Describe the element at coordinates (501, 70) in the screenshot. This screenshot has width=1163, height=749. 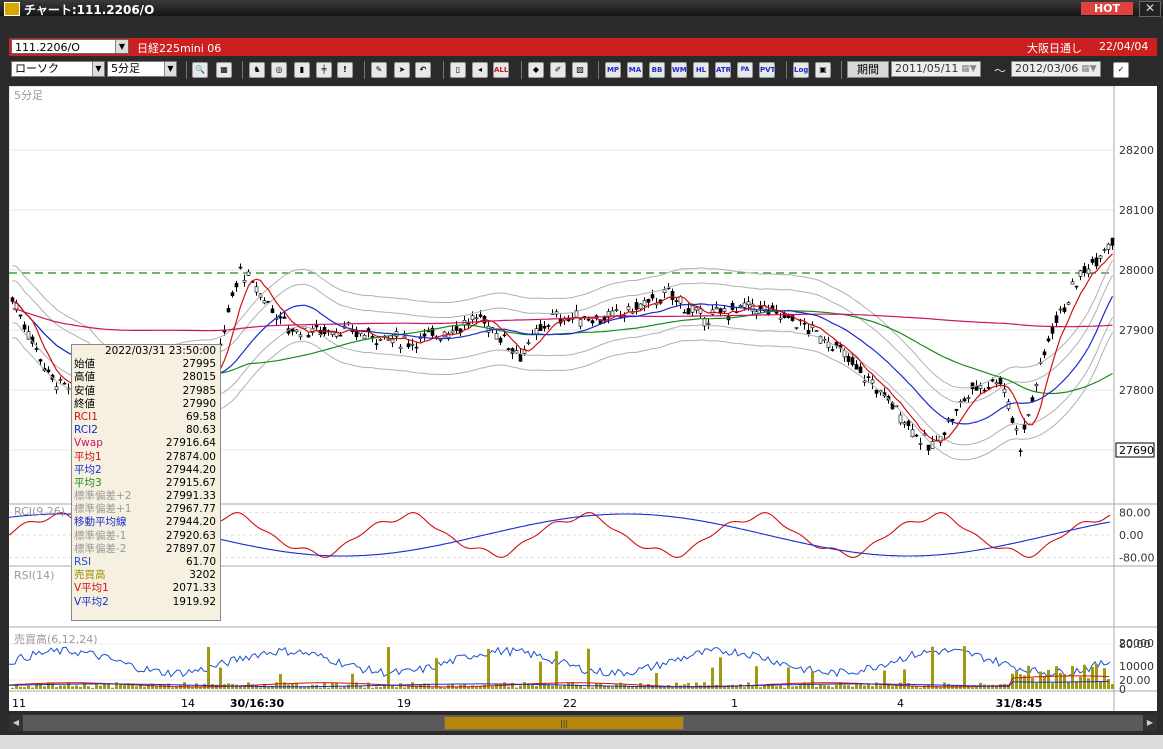
I see `all-icon: ALL` at that location.